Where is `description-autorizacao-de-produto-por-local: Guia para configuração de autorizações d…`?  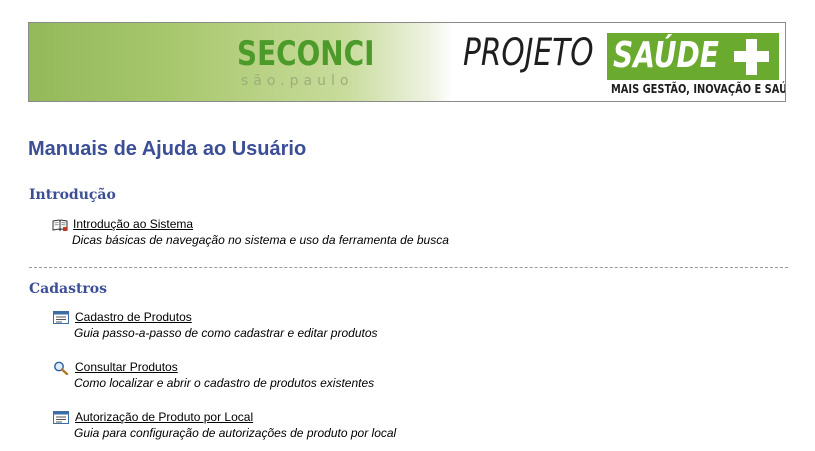 description-autorizacao-de-produto-por-local: Guia para configuração de autorizações d… is located at coordinates (235, 433).